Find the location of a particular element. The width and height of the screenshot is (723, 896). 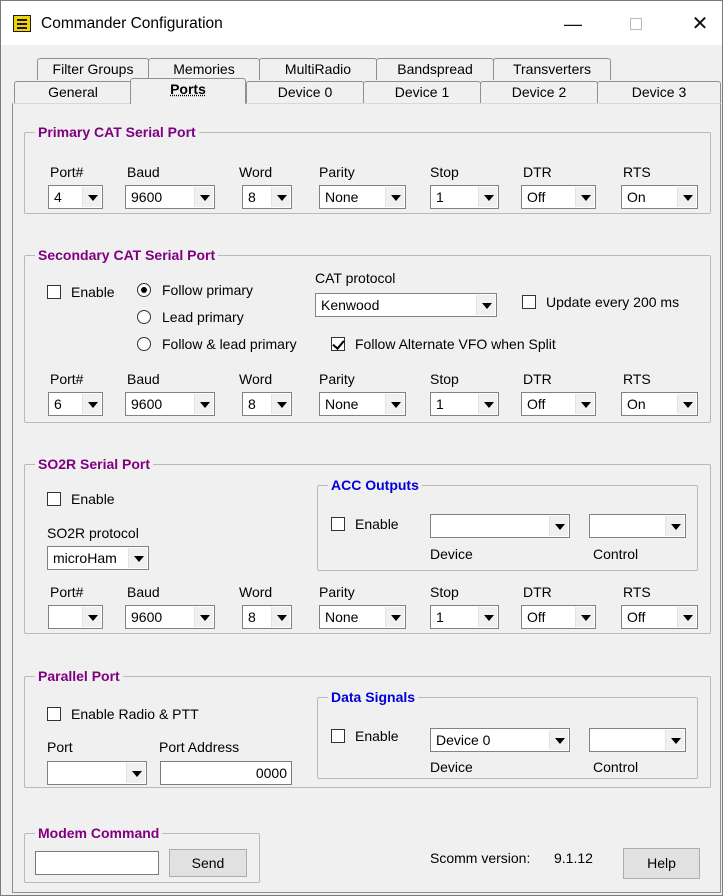

so2r-stop-select: 1 is located at coordinates (464, 617).